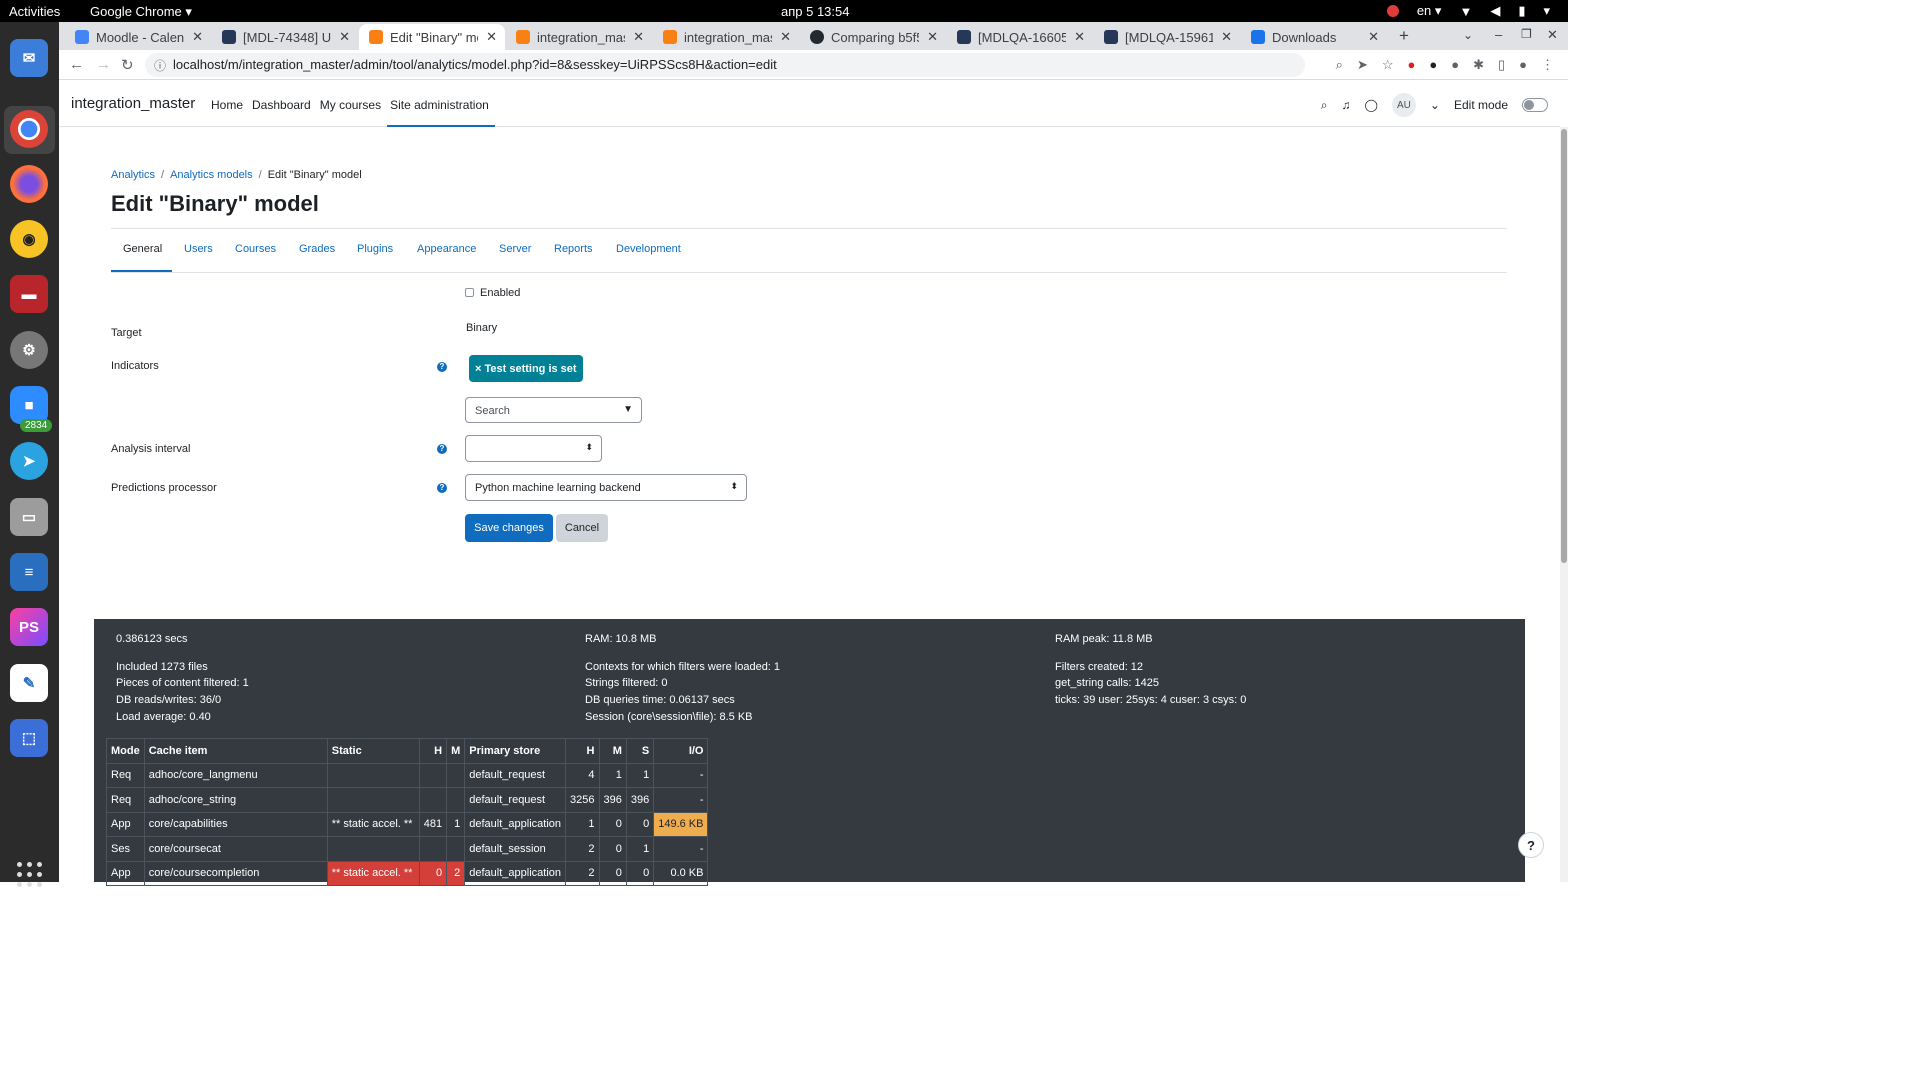  I want to click on save-changes-button: Save changes, so click(509, 528).